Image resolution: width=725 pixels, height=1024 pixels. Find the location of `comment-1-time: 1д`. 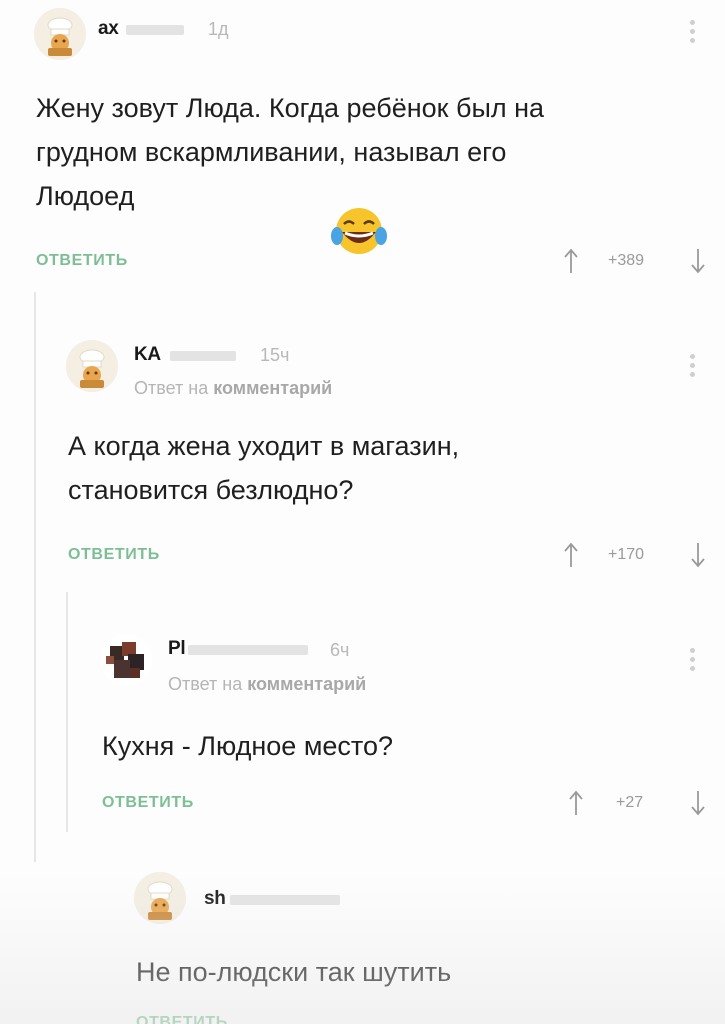

comment-1-time: 1д is located at coordinates (218, 29).